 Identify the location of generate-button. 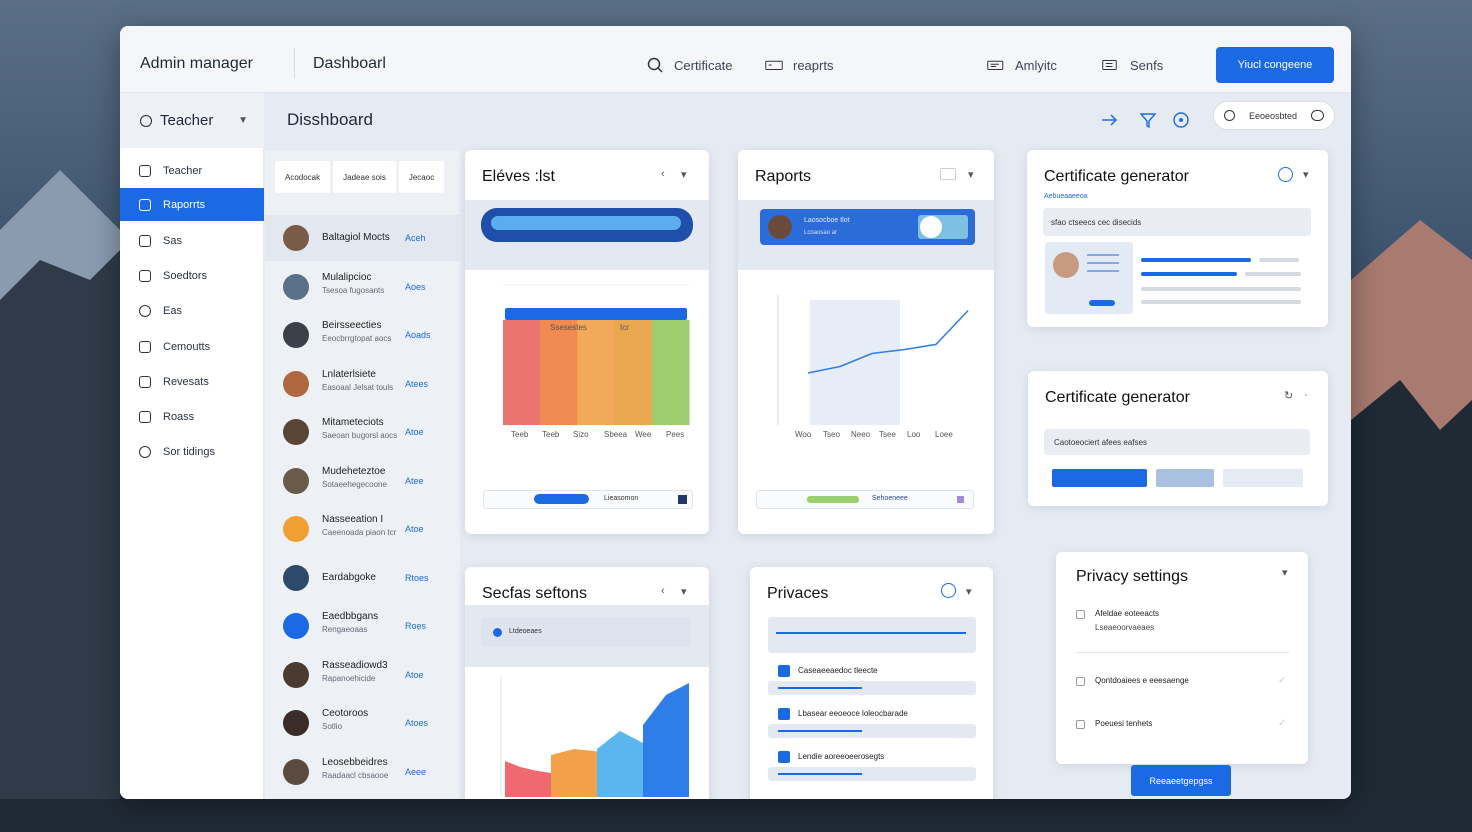
(1099, 478).